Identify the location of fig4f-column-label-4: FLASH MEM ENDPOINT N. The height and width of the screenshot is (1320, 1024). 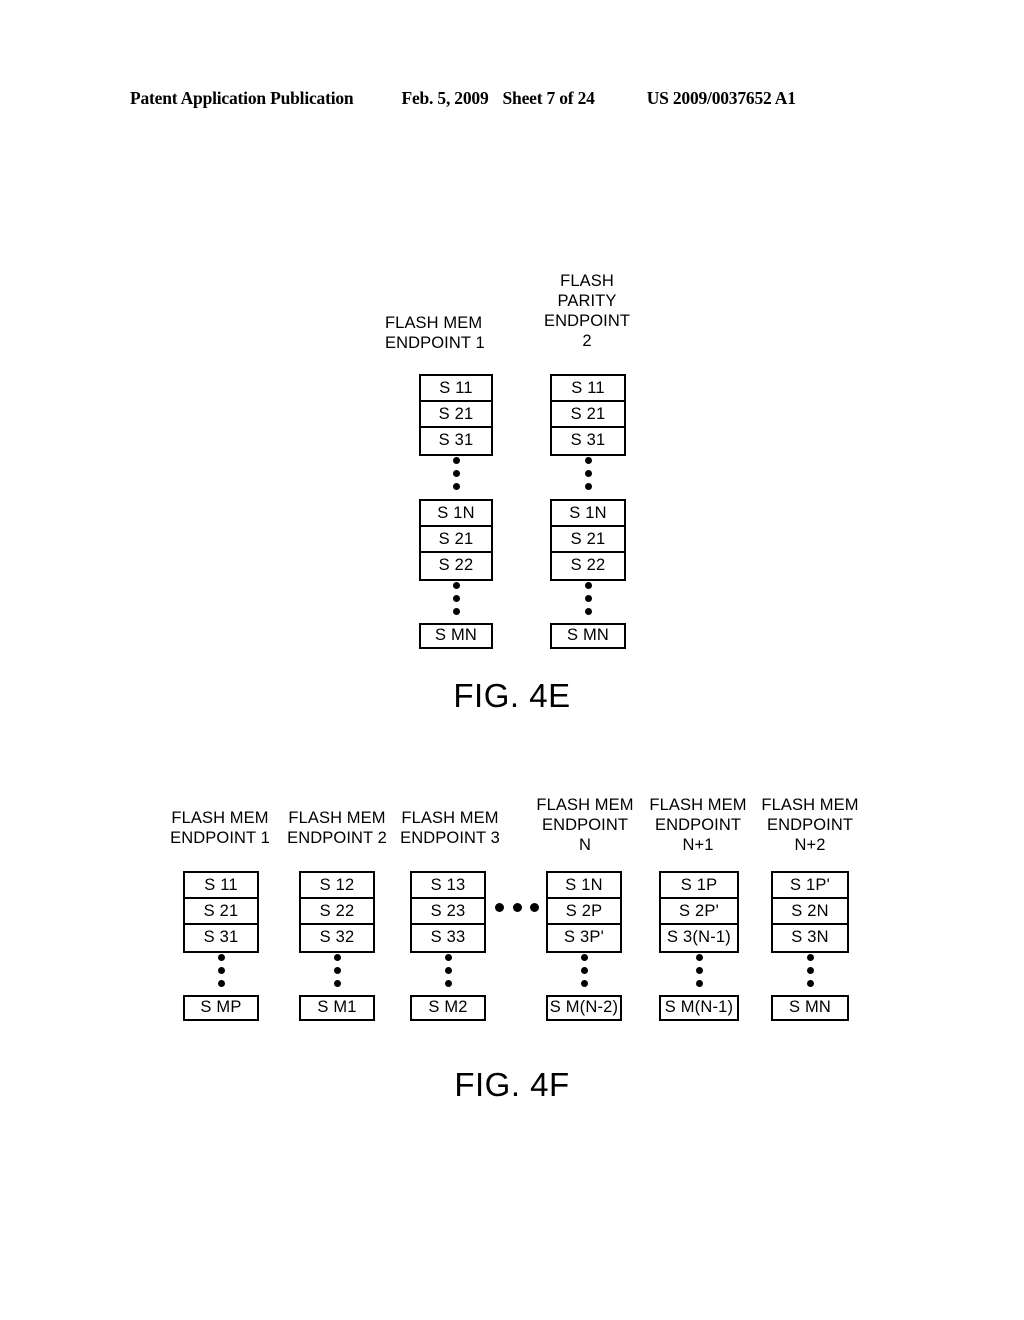
(585, 825).